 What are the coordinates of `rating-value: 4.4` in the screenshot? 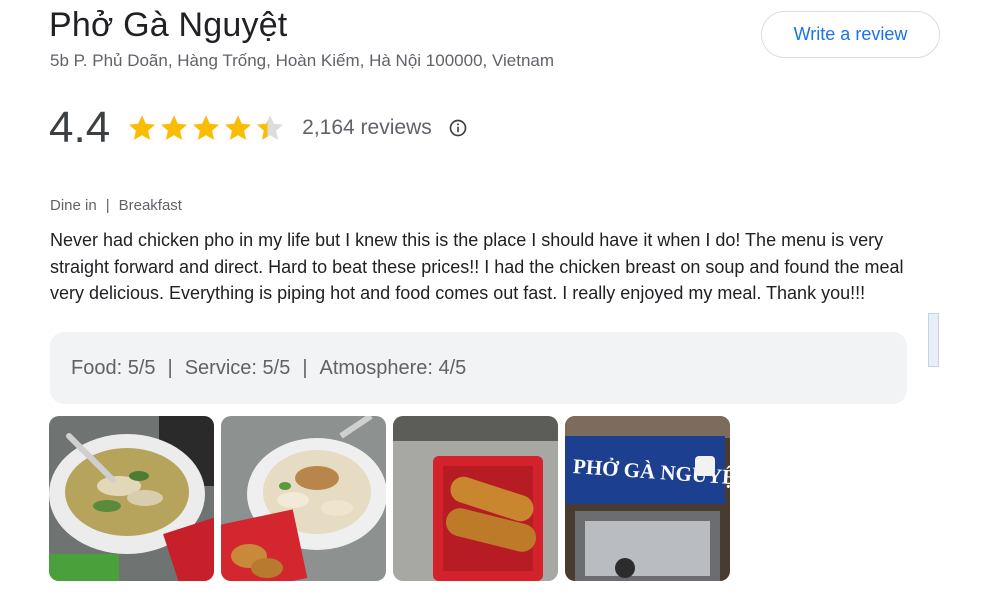 It's located at (80, 127).